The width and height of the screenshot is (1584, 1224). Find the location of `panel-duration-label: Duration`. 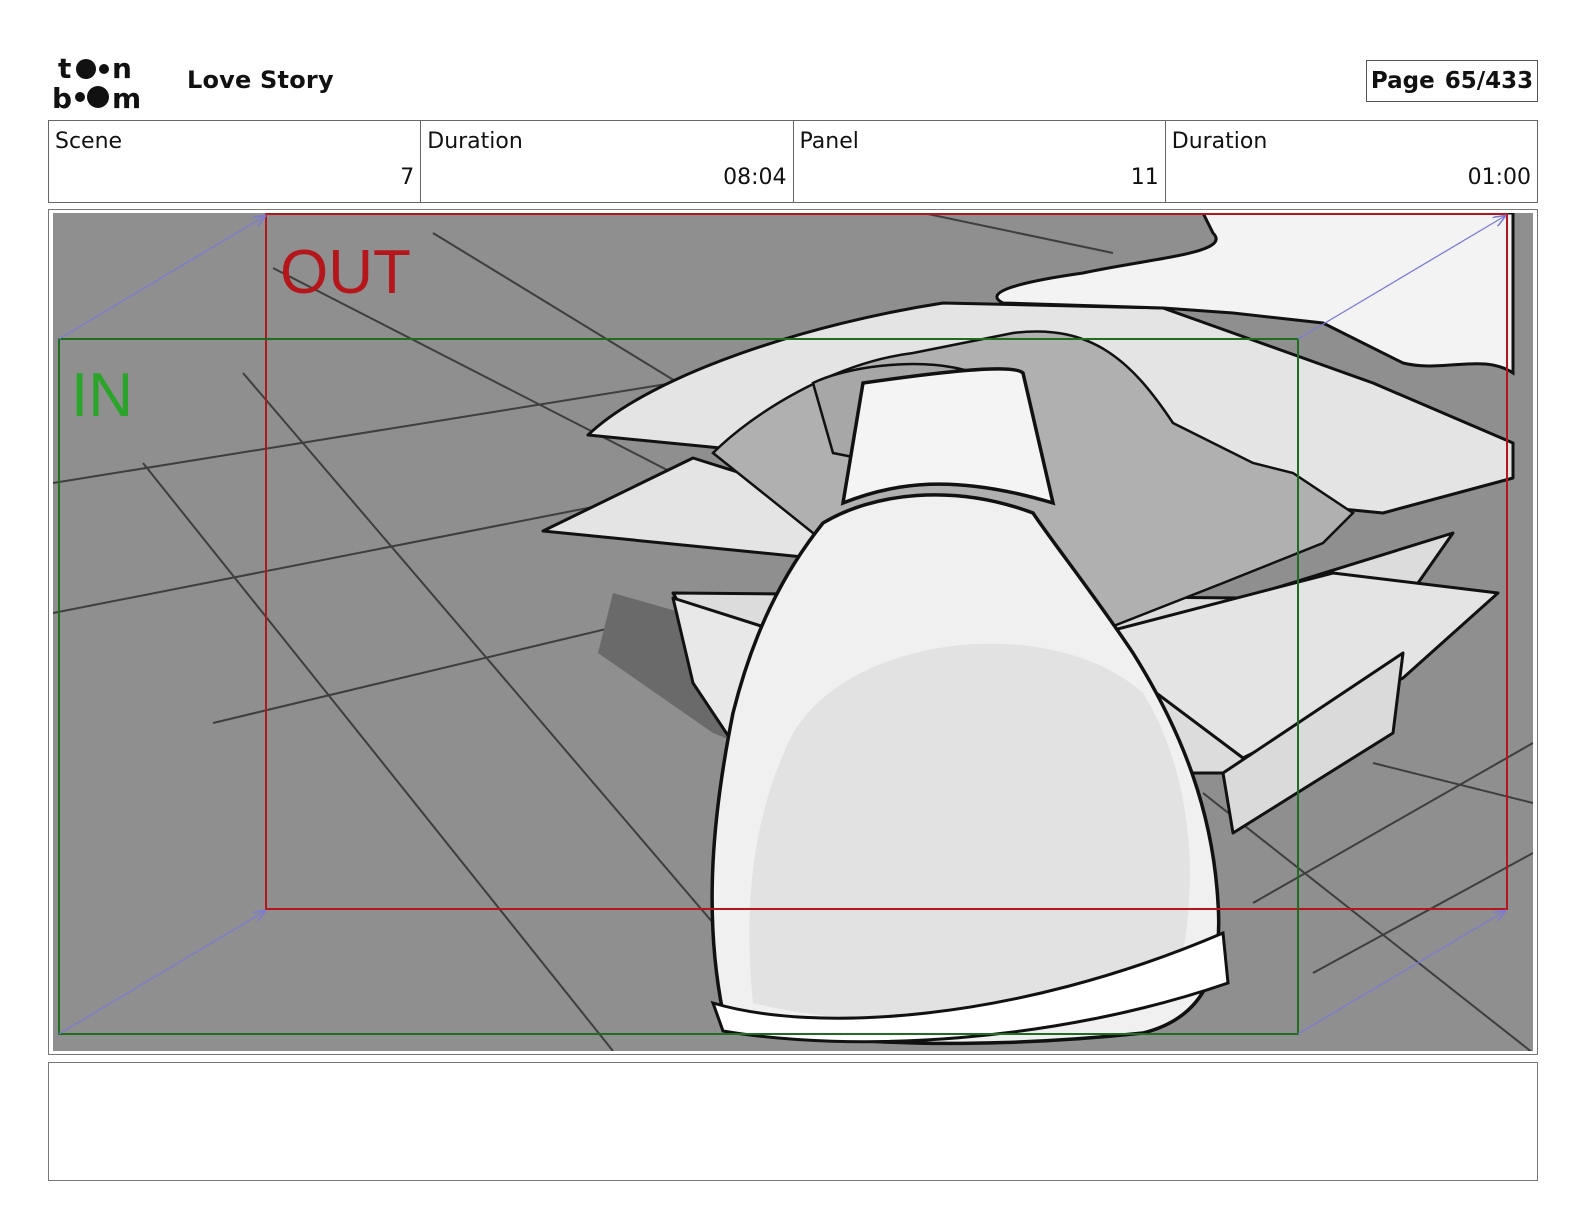

panel-duration-label: Duration is located at coordinates (1219, 141).